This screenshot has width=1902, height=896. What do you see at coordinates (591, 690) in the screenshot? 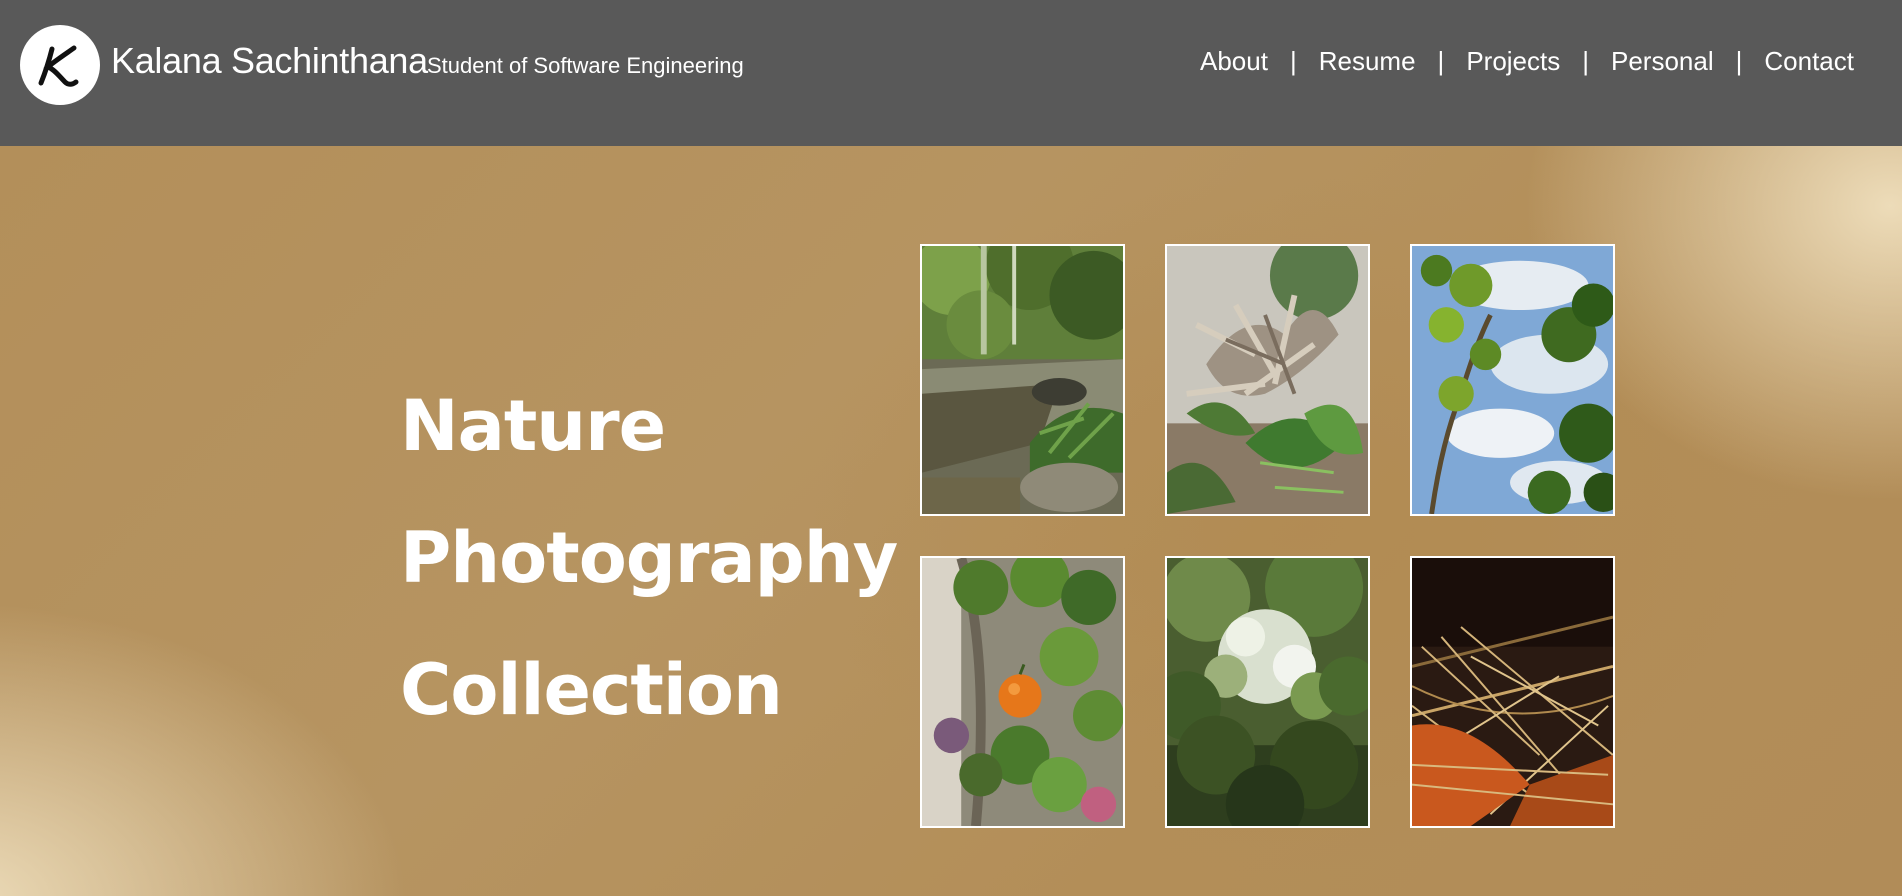
I see `hero-title-line-3: Collection` at bounding box center [591, 690].